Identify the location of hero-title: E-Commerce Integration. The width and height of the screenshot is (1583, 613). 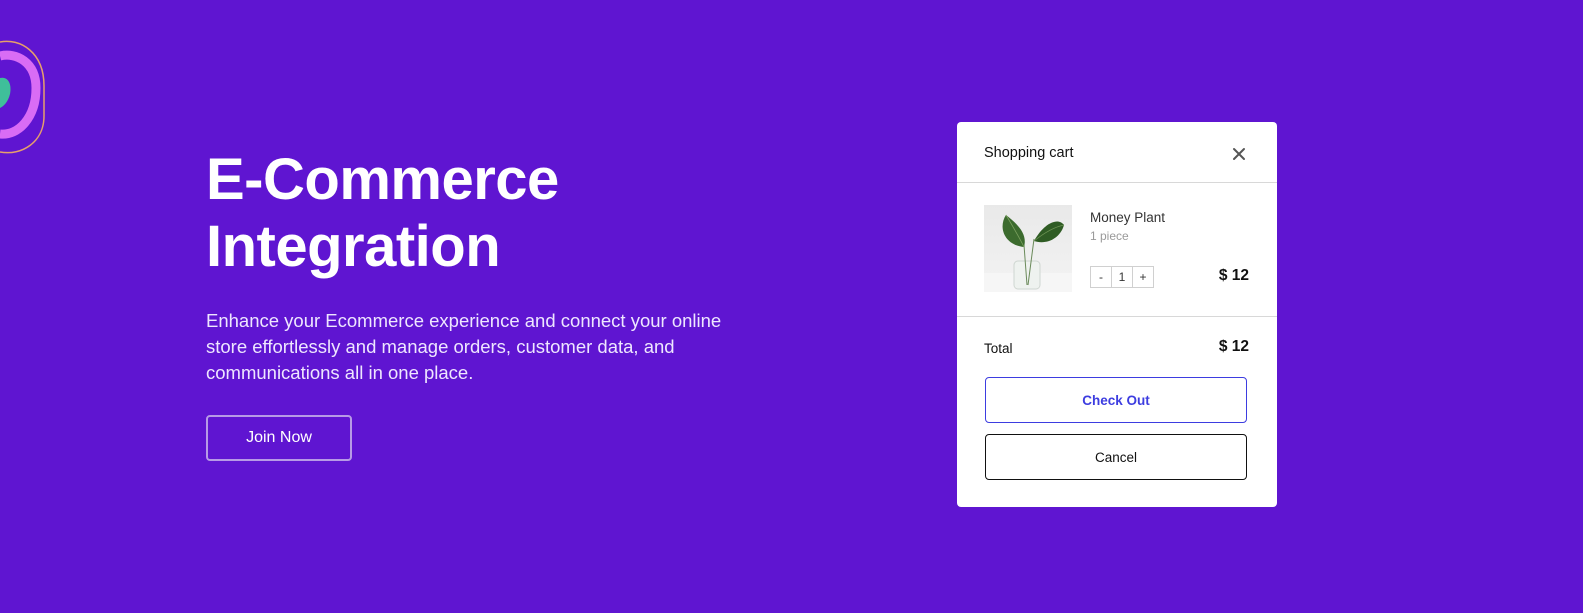
(486, 213).